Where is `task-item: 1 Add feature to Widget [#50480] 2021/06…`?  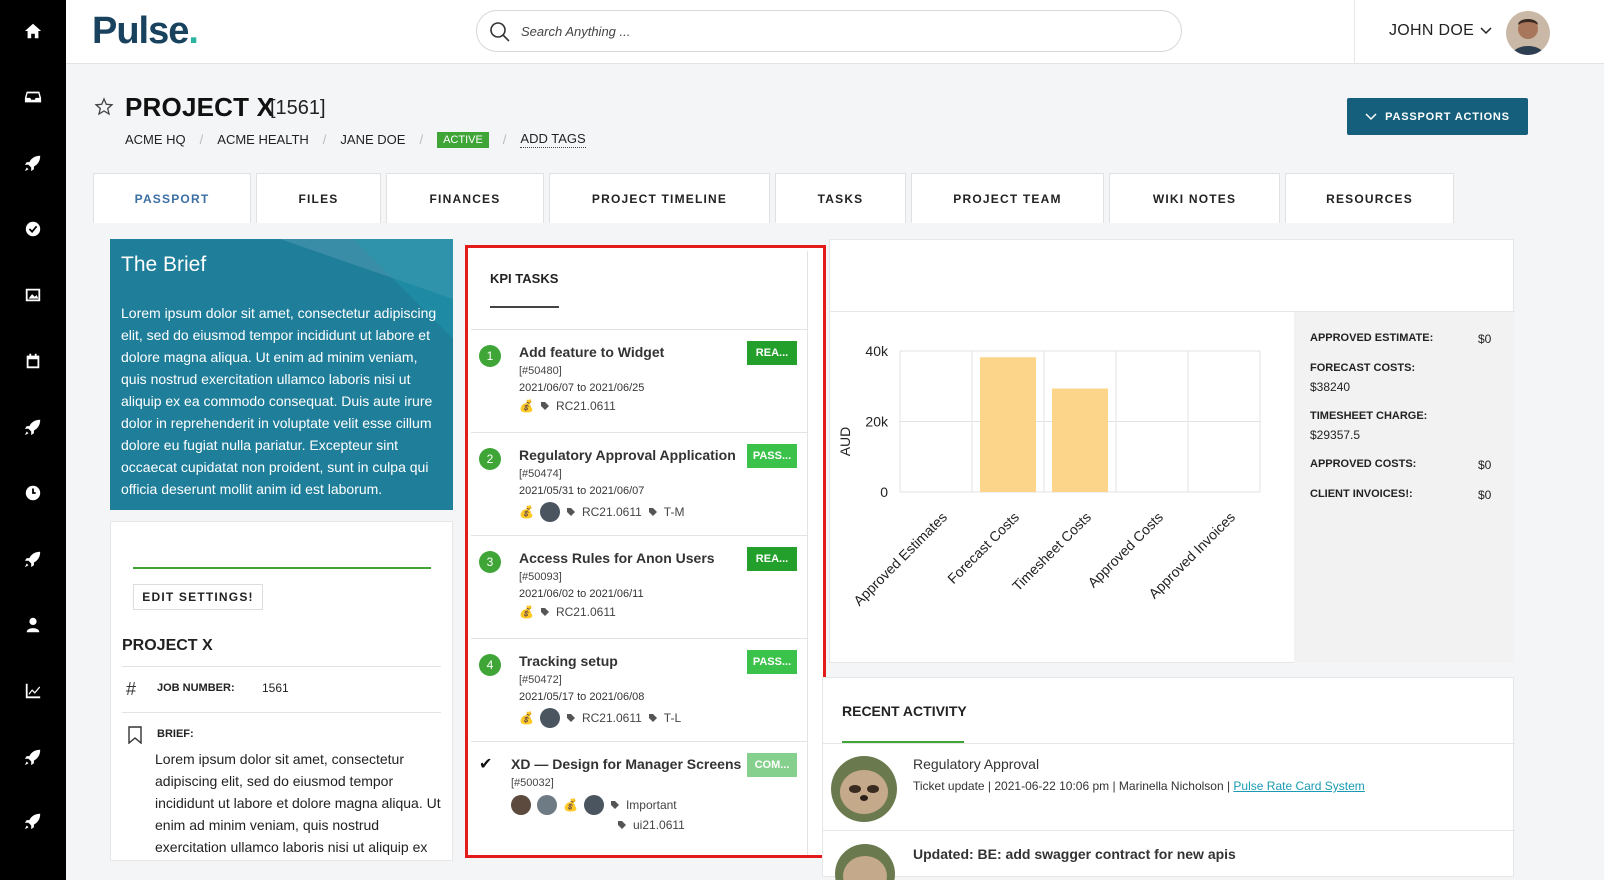 task-item: 1 Add feature to Widget [#50480] 2021/06… is located at coordinates (639, 381).